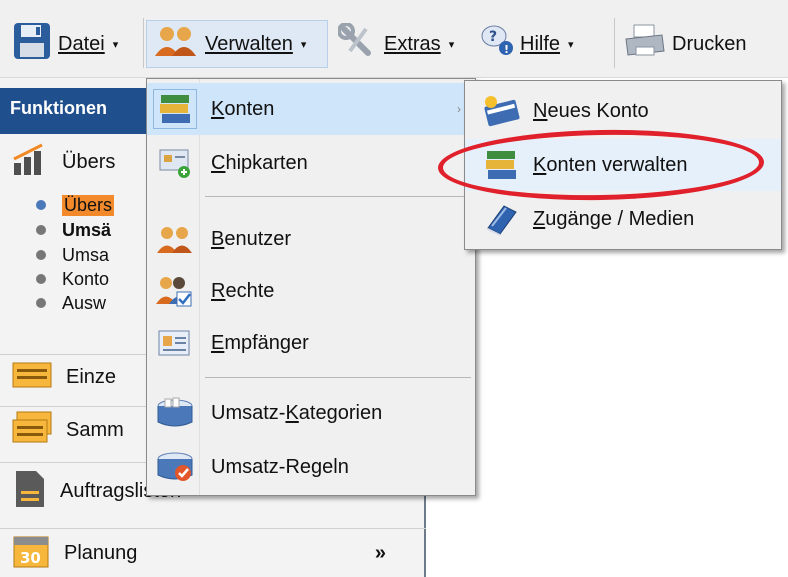  I want to click on menu-item-label: enutzer, so click(258, 238).